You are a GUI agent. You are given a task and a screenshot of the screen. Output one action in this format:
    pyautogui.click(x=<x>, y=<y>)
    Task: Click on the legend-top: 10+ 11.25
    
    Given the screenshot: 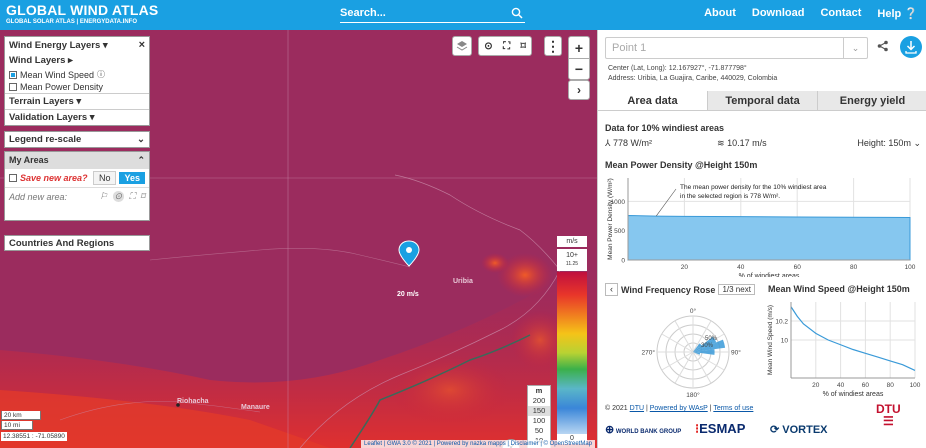 What is the action you would take?
    pyautogui.click(x=572, y=260)
    